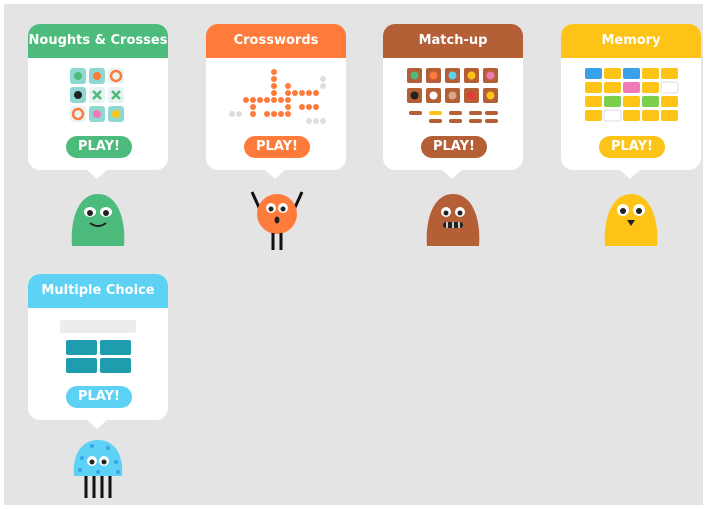 The width and height of the screenshot is (709, 509). I want to click on card-title: Multiple Choice, so click(98, 291).